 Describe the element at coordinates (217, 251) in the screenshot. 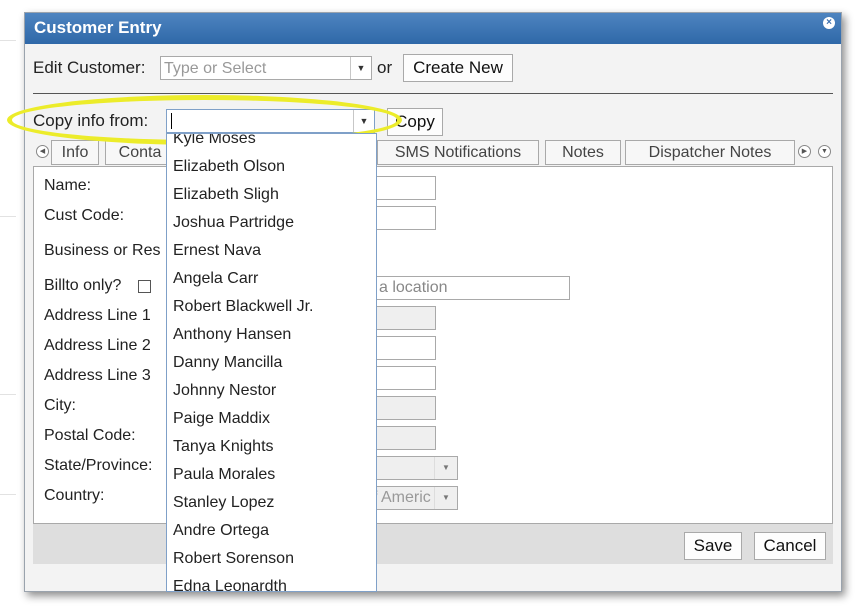

I see `dropdown-item: Ernest Nava` at that location.